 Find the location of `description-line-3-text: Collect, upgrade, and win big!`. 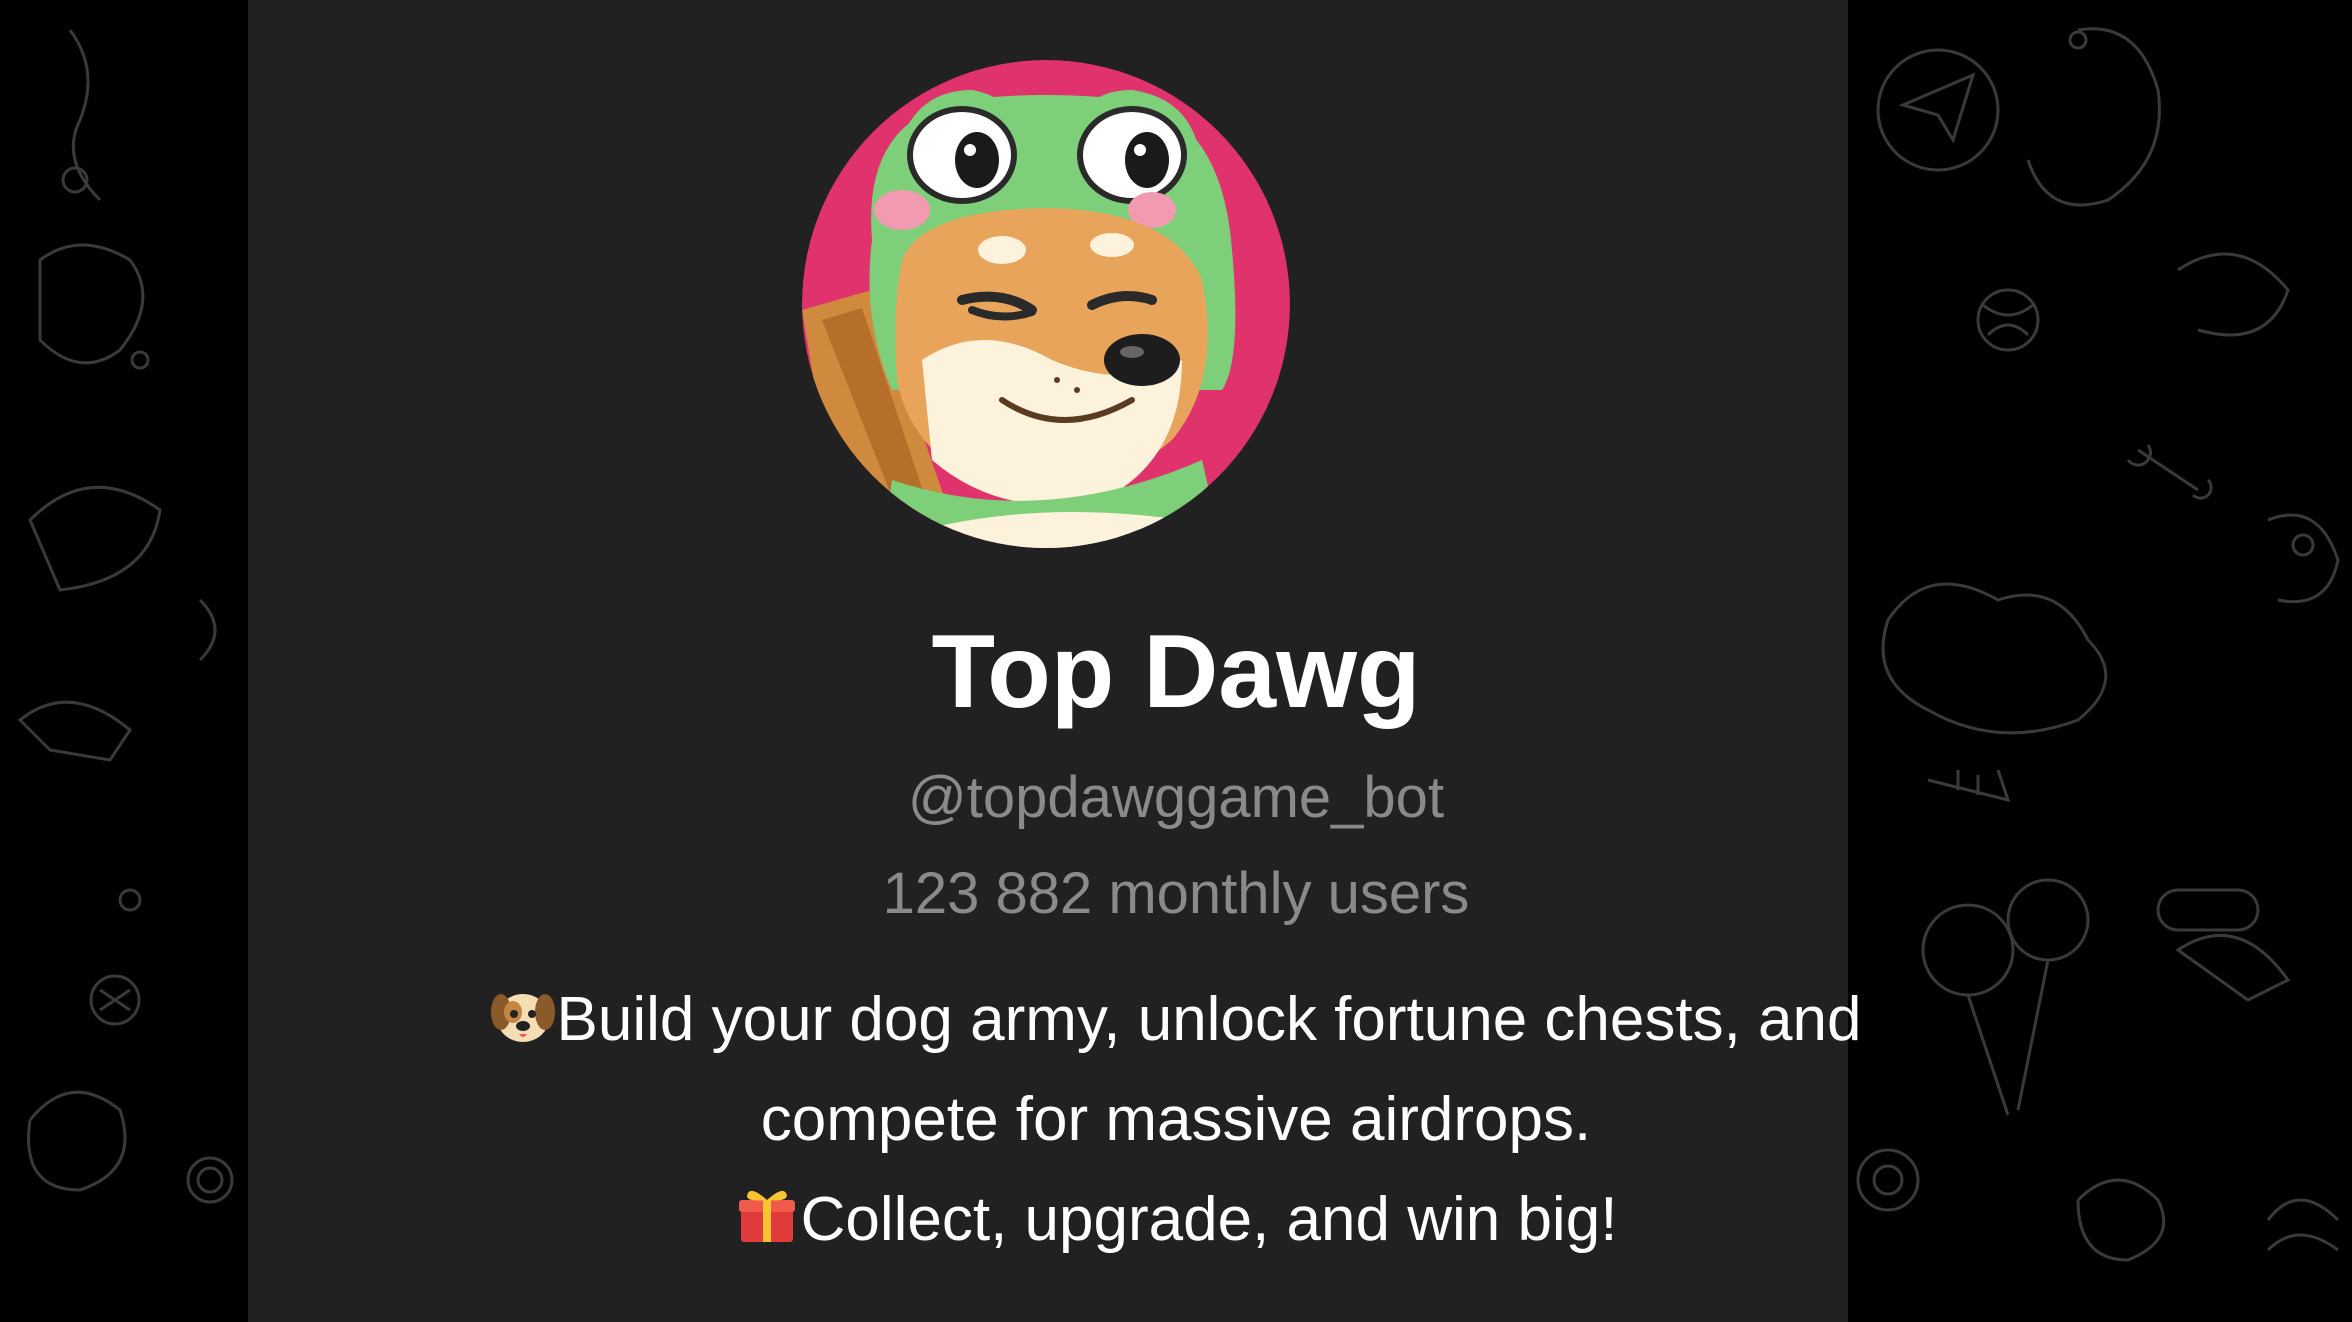

description-line-3-text: Collect, upgrade, and win big! is located at coordinates (1209, 1219).